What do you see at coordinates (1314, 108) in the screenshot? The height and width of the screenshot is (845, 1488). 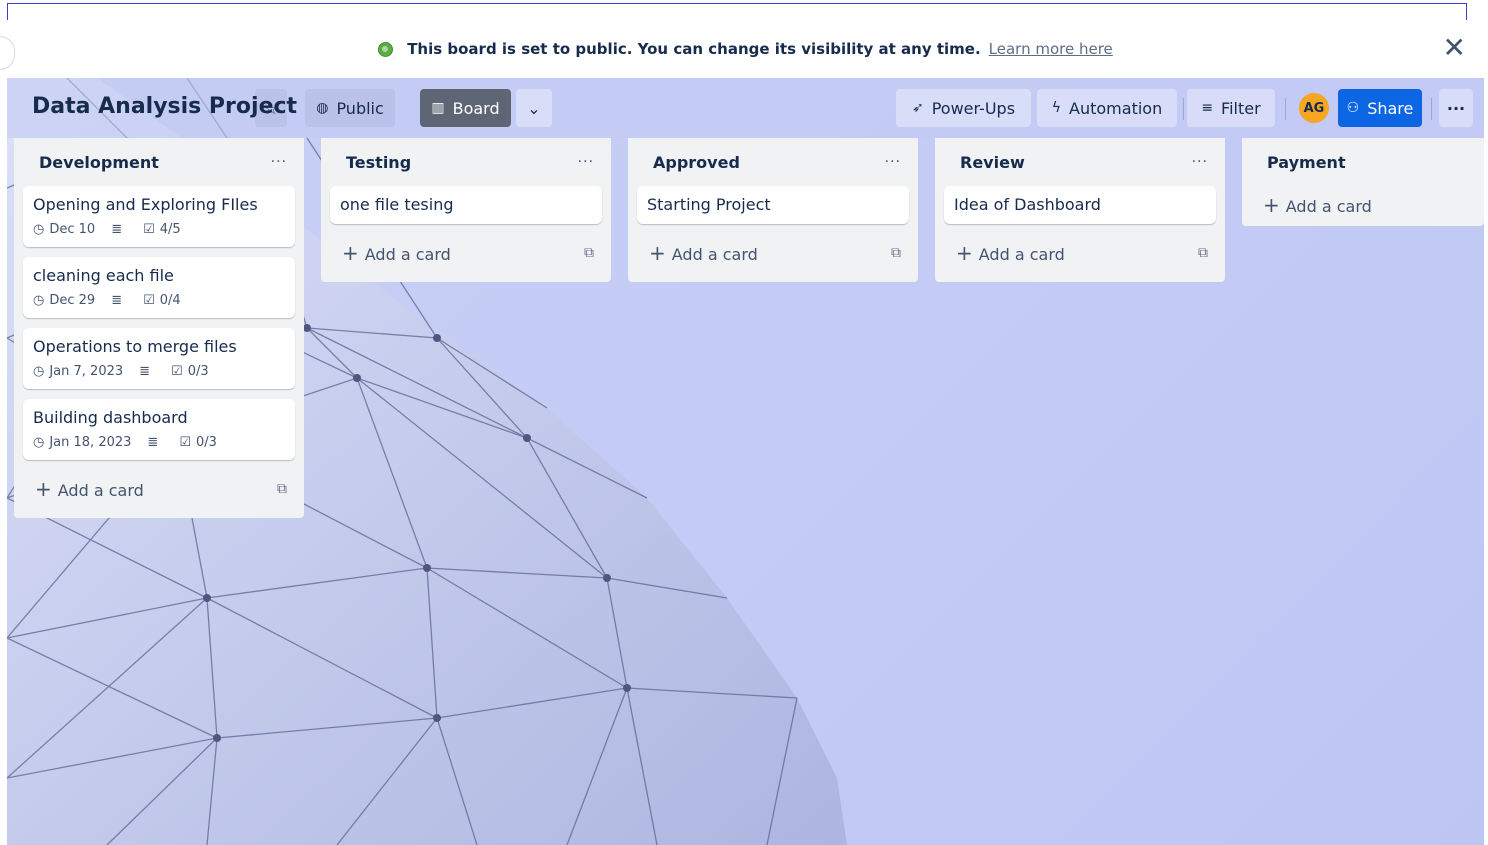 I see `member-avatar: AG` at bounding box center [1314, 108].